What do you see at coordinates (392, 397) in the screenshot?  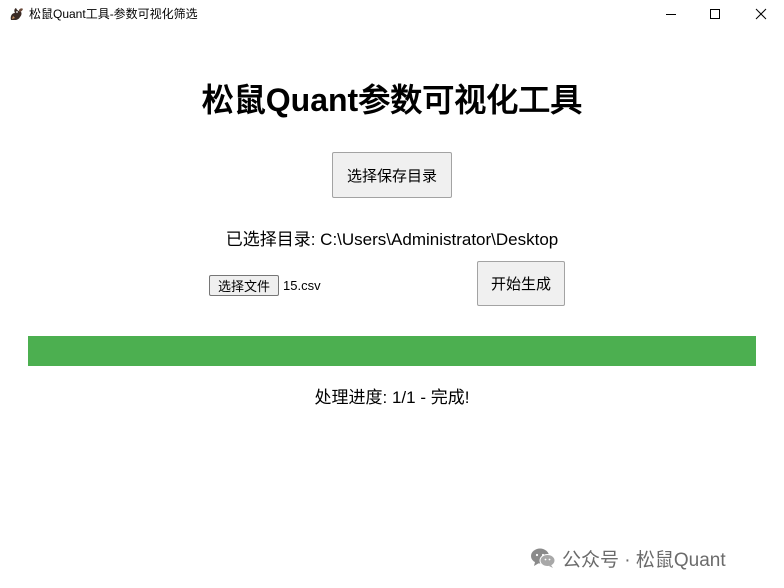 I see `progress-status-text: 处理进度: 1/1 - 完成!` at bounding box center [392, 397].